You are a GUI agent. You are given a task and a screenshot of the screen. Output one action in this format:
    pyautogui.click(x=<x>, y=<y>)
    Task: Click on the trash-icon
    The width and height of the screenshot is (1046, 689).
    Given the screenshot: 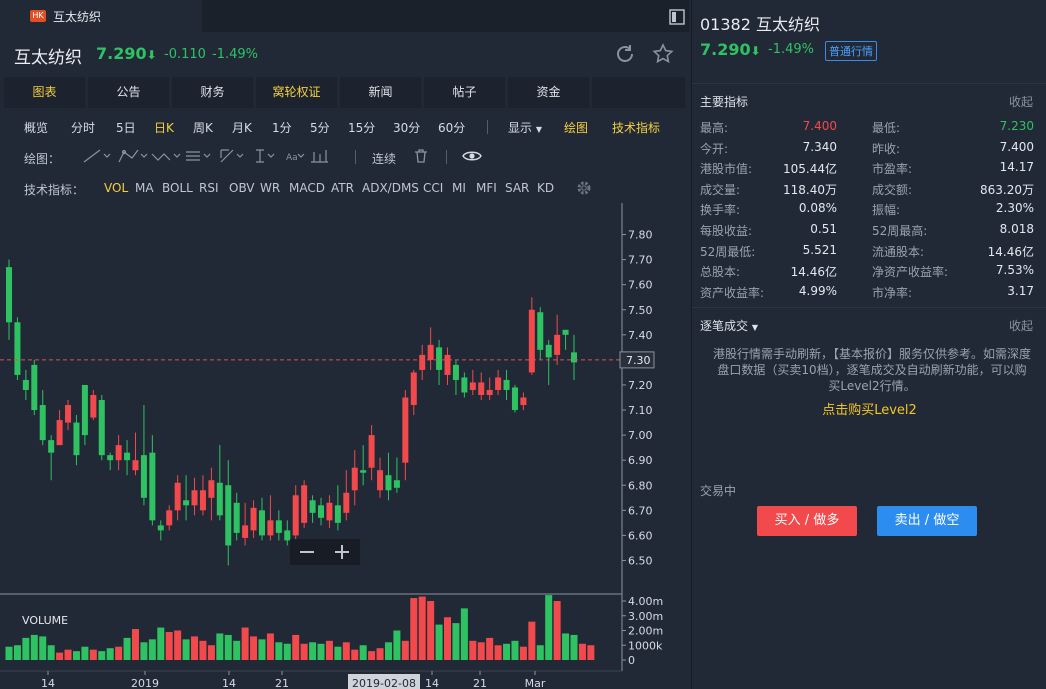 What is the action you would take?
    pyautogui.click(x=421, y=156)
    